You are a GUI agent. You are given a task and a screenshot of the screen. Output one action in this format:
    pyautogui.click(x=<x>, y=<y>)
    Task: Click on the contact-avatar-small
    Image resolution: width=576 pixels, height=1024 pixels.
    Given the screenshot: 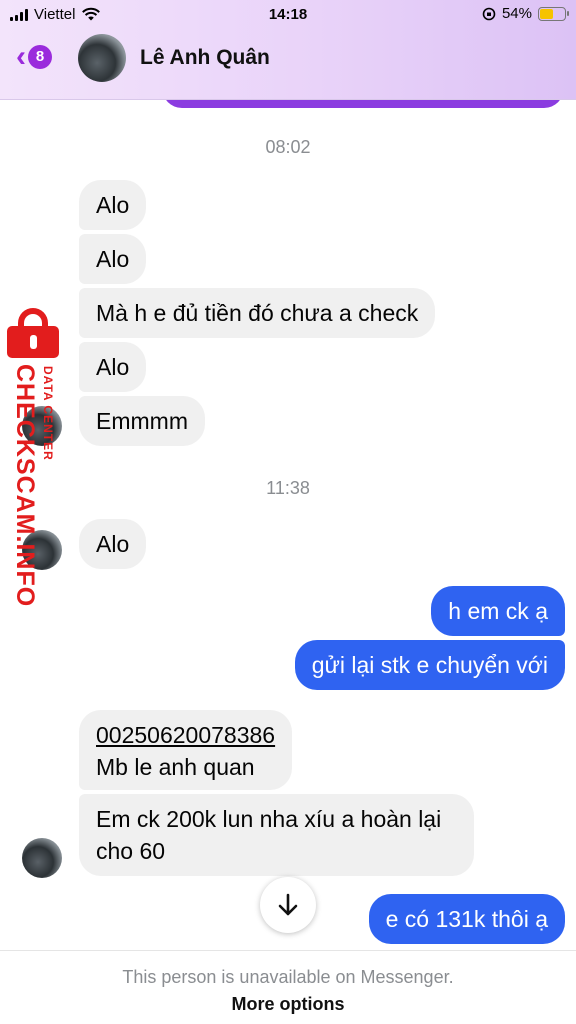 What is the action you would take?
    pyautogui.click(x=42, y=858)
    